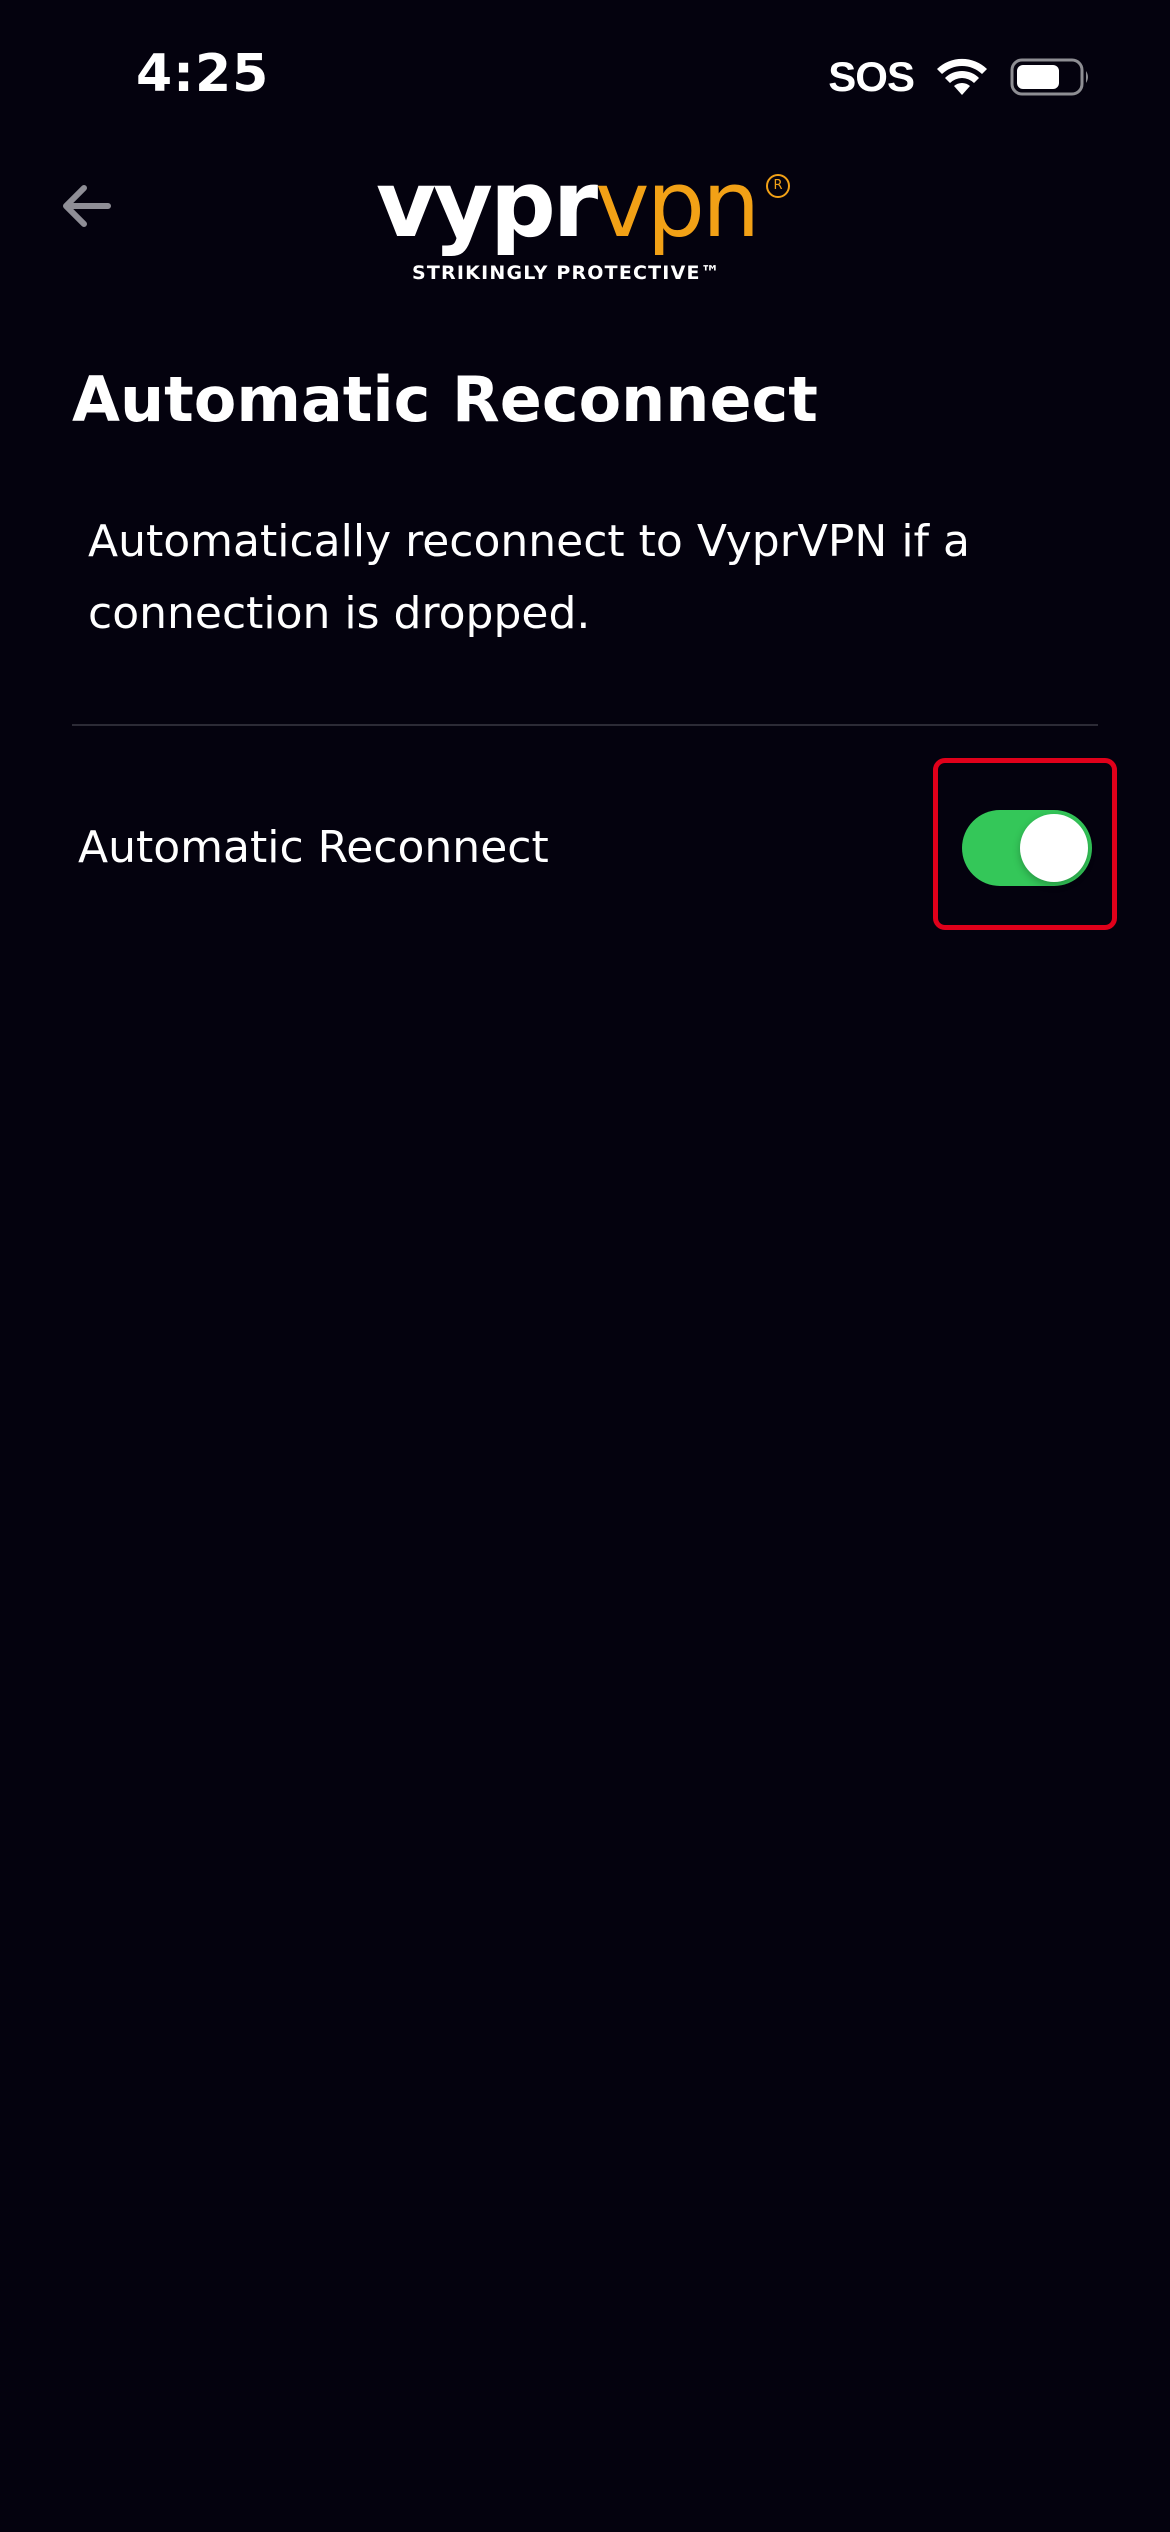 This screenshot has width=1170, height=2532. What do you see at coordinates (778, 186) in the screenshot?
I see `registered-mark: R` at bounding box center [778, 186].